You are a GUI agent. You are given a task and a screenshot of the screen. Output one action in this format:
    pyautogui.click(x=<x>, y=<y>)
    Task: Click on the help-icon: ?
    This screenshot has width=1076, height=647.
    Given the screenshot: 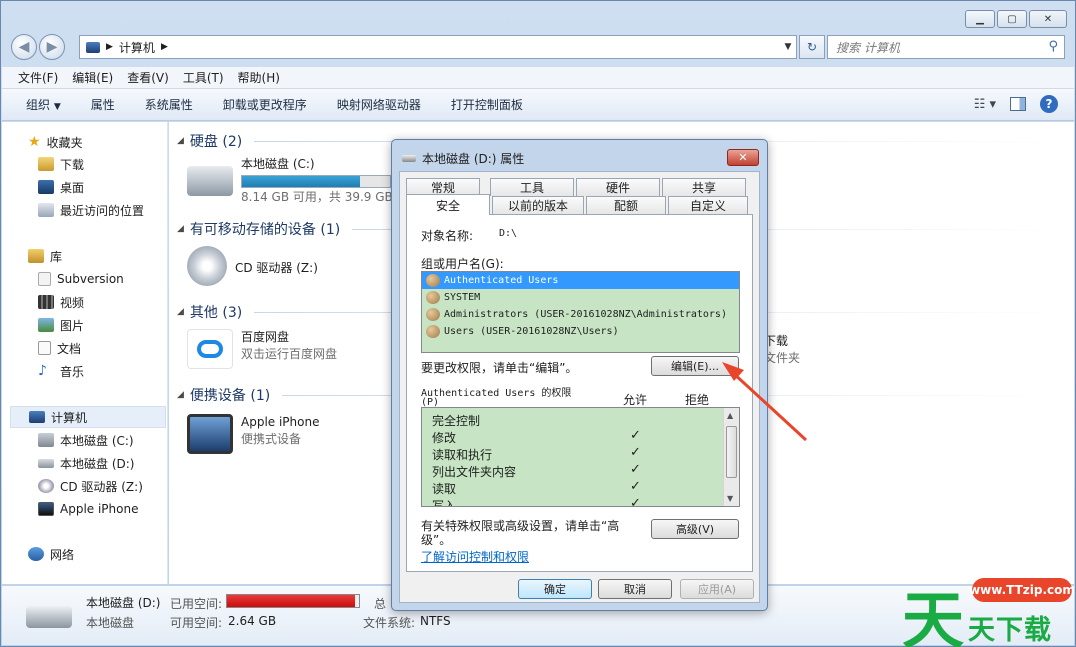 What is the action you would take?
    pyautogui.click(x=1049, y=104)
    